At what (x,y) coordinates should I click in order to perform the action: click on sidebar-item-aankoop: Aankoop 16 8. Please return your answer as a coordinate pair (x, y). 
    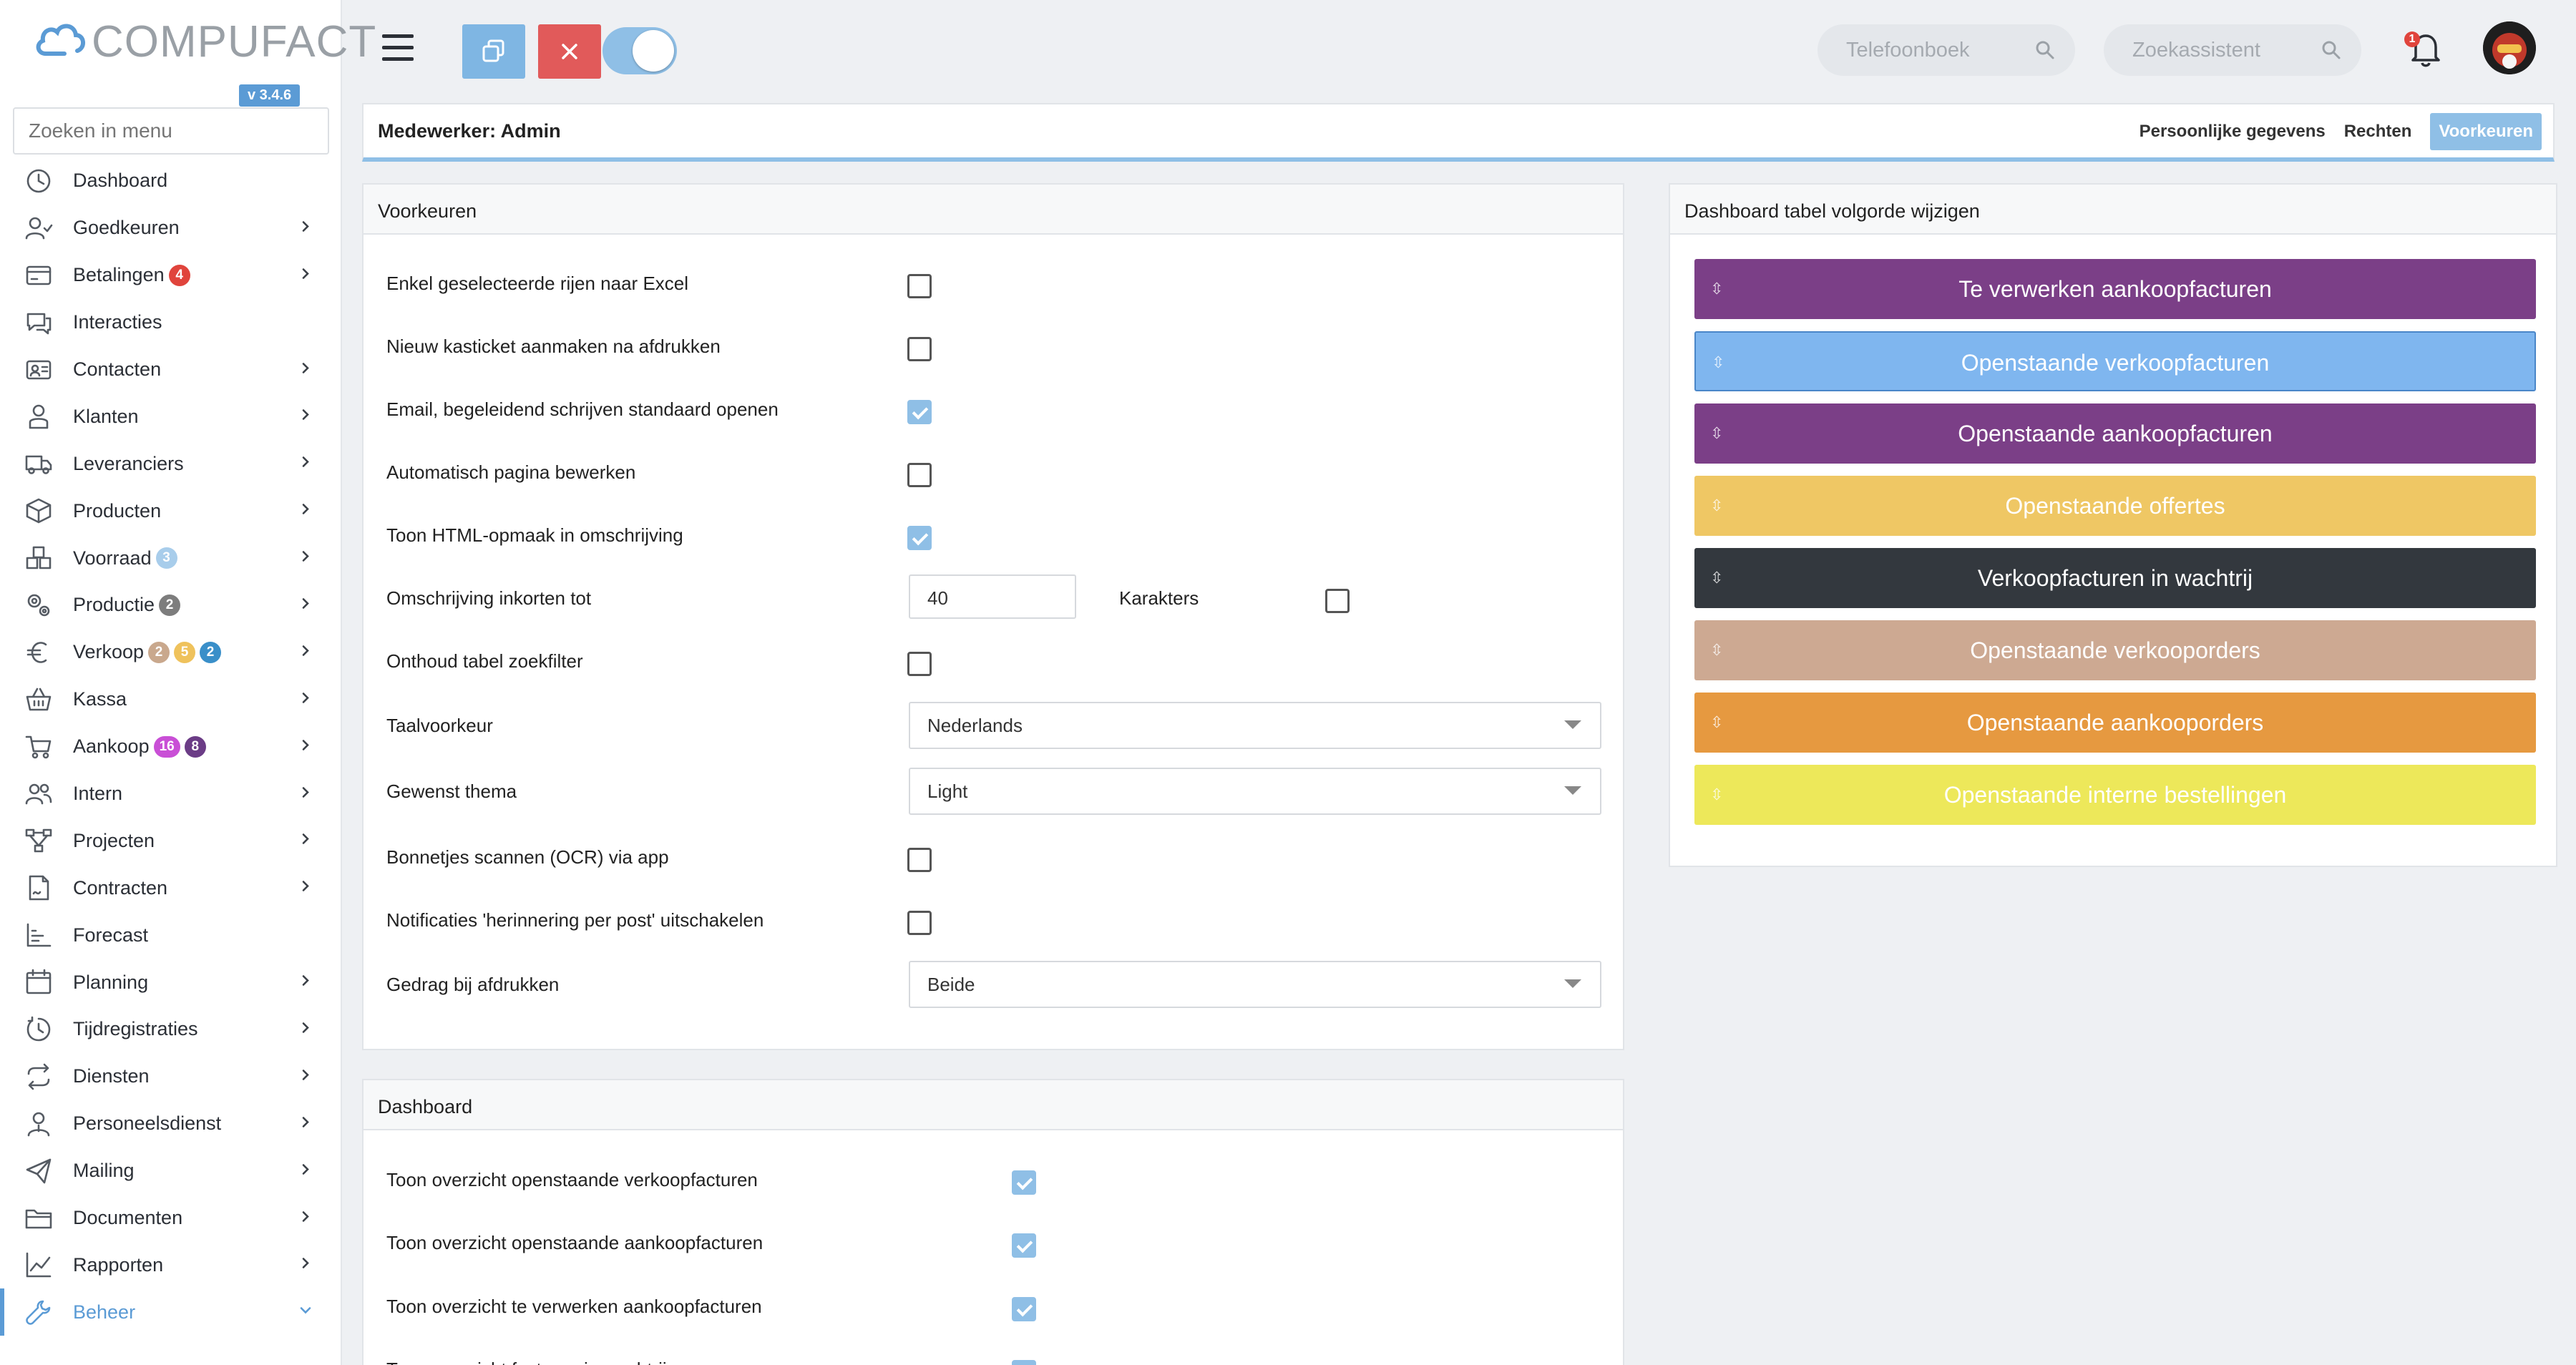
    Looking at the image, I should click on (170, 746).